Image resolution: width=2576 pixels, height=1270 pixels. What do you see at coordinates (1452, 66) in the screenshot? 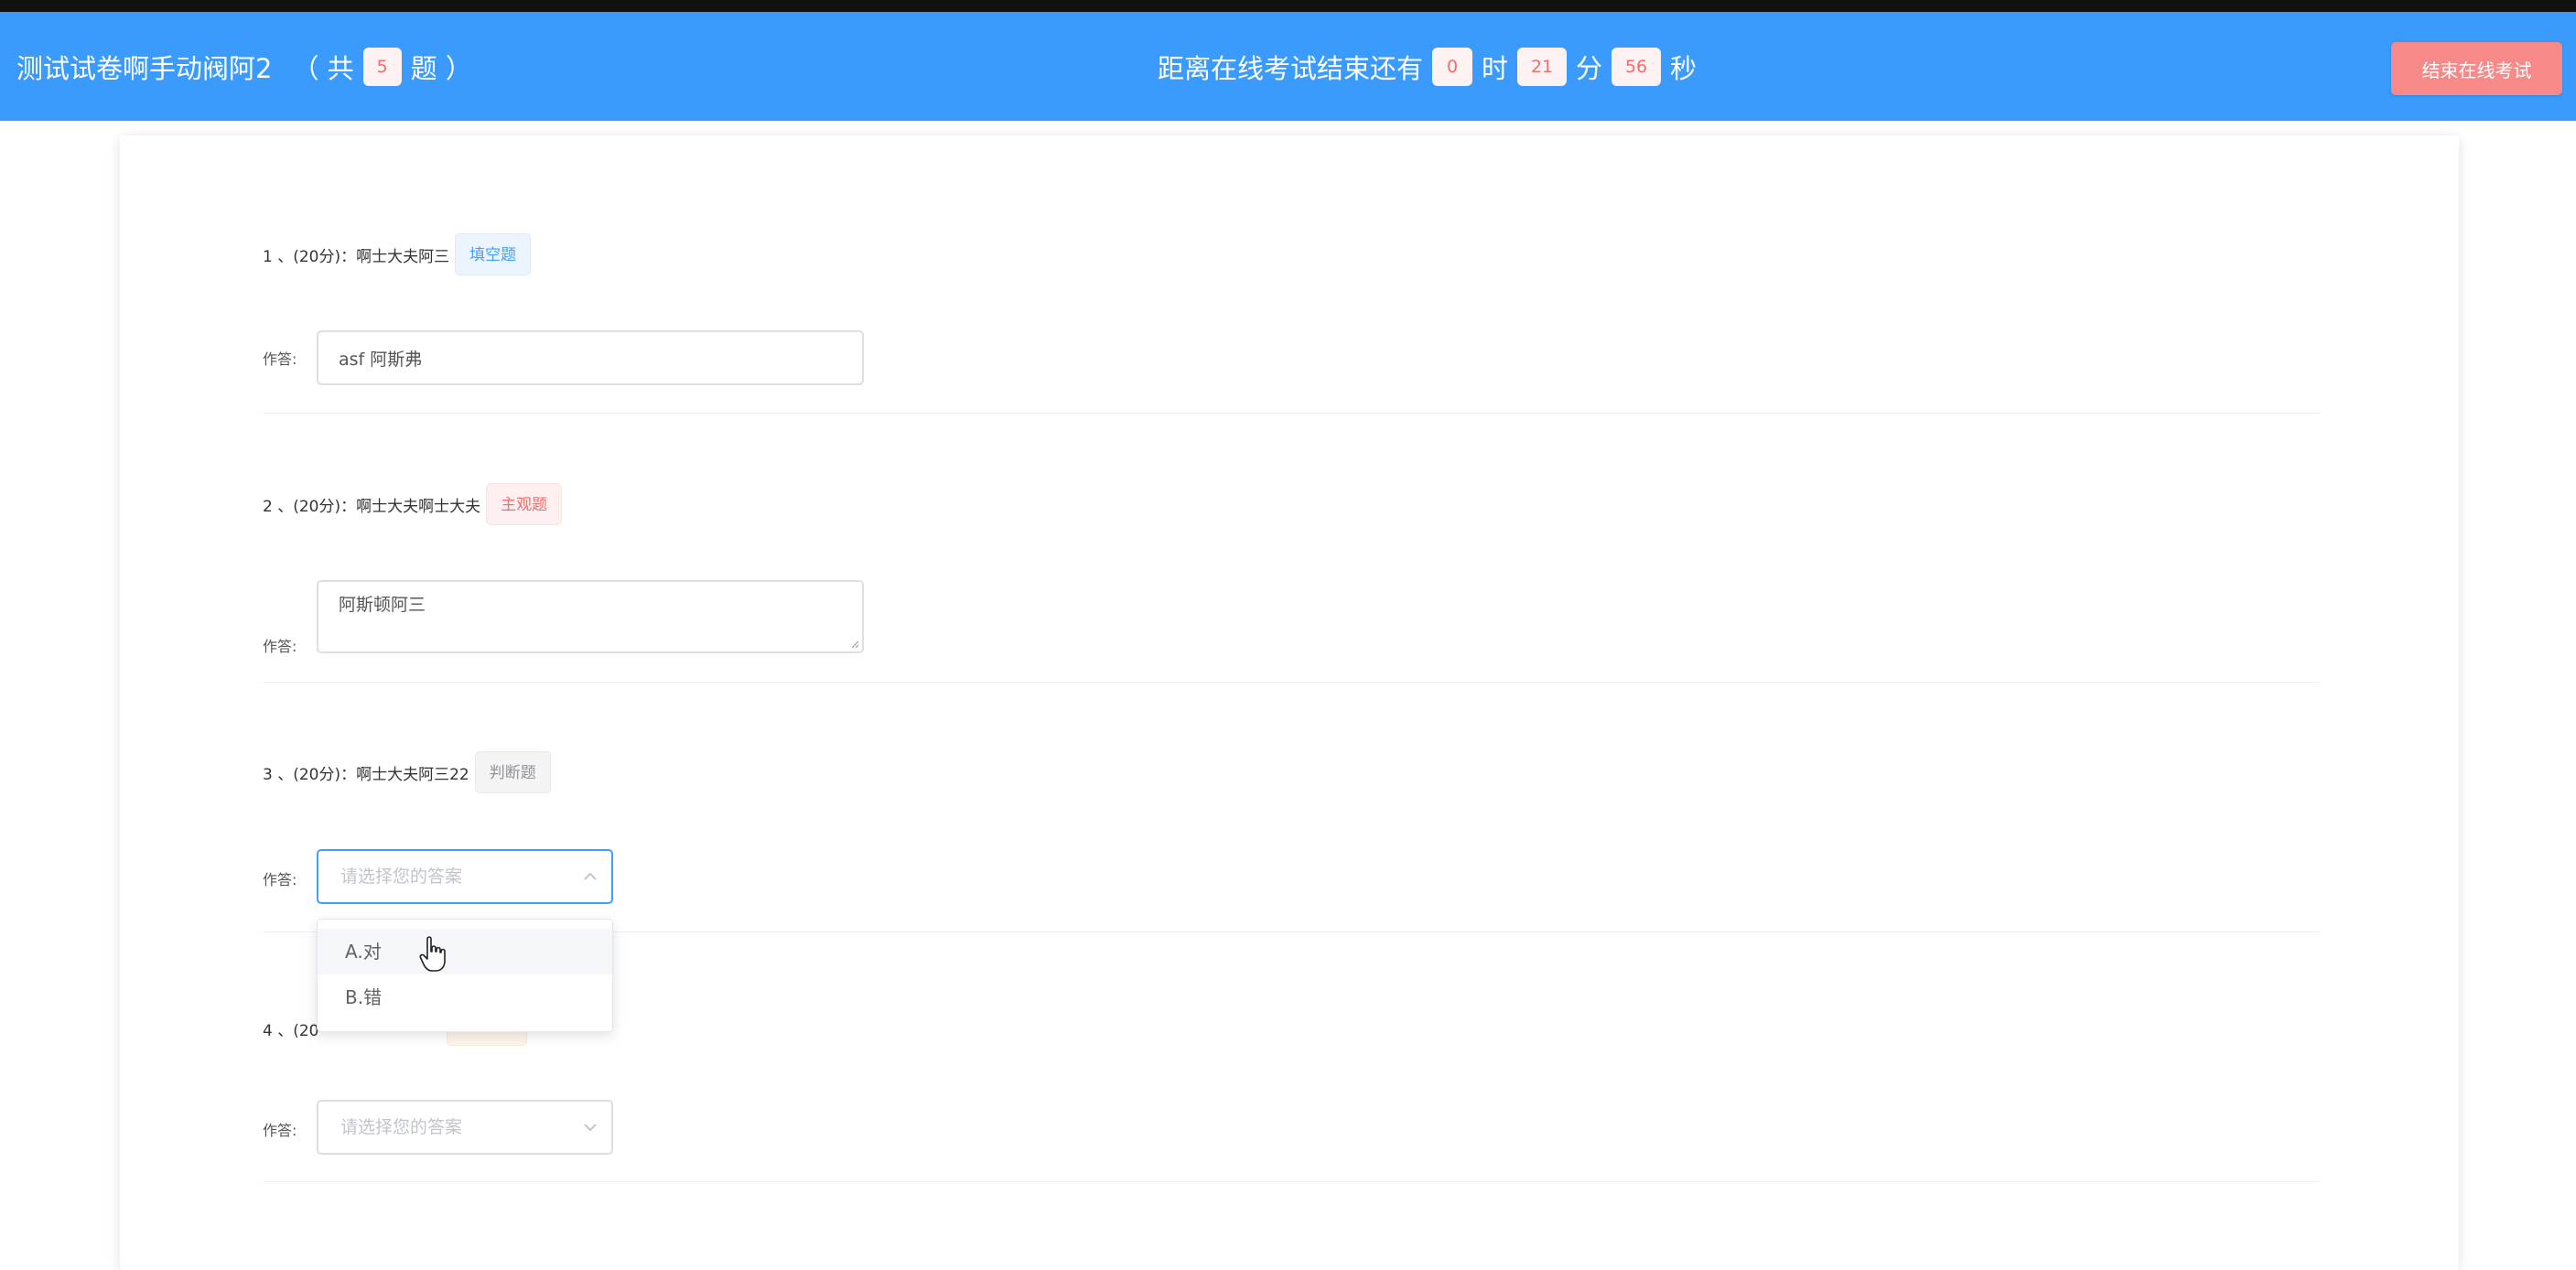
I see `timer-hours: 0` at bounding box center [1452, 66].